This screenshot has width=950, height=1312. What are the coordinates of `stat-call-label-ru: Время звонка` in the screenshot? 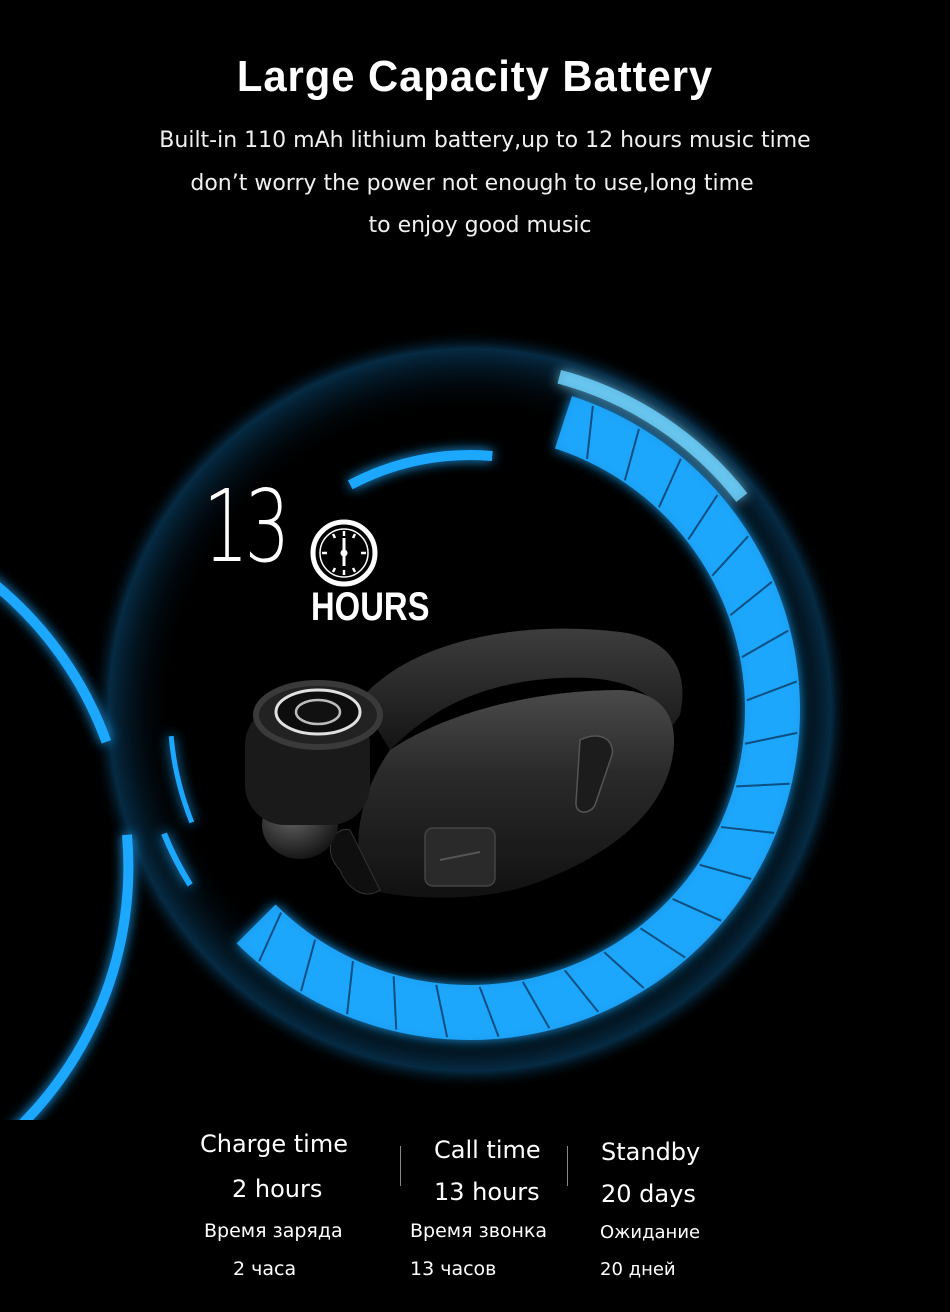 It's located at (479, 1231).